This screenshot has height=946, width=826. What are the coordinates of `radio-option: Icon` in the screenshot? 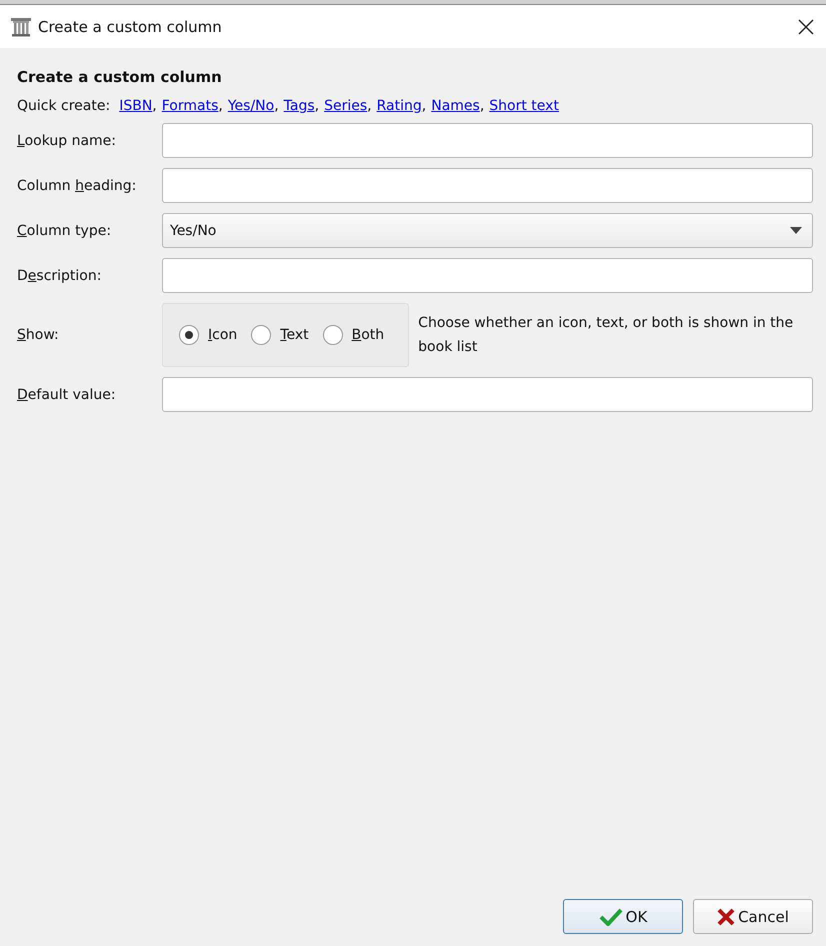 It's located at (208, 335).